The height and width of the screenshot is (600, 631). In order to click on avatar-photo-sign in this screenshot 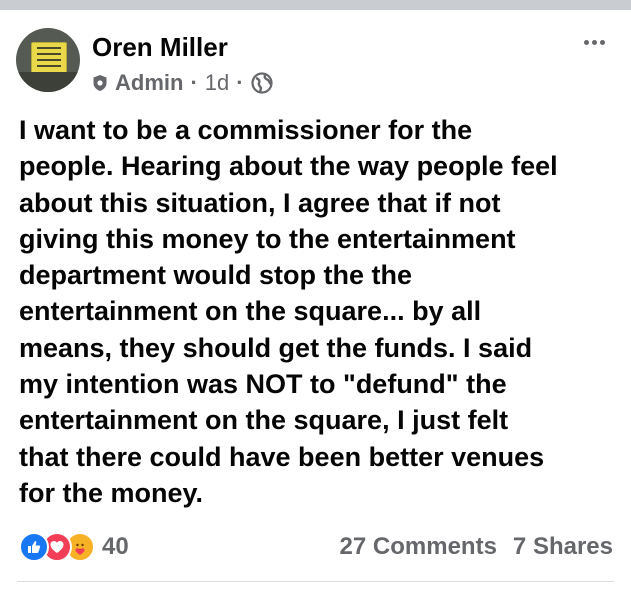, I will do `click(49, 58)`.